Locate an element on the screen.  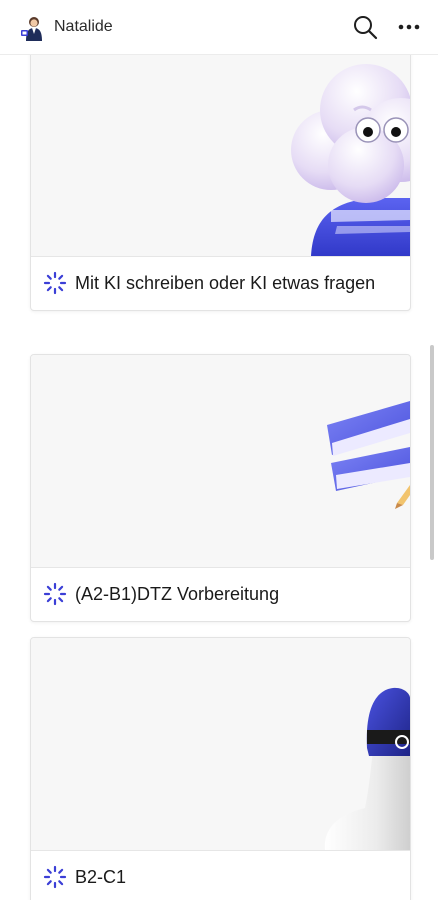
card-label-row: Mit KI schreiben oder KI etwas fragen is located at coordinates (220, 283).